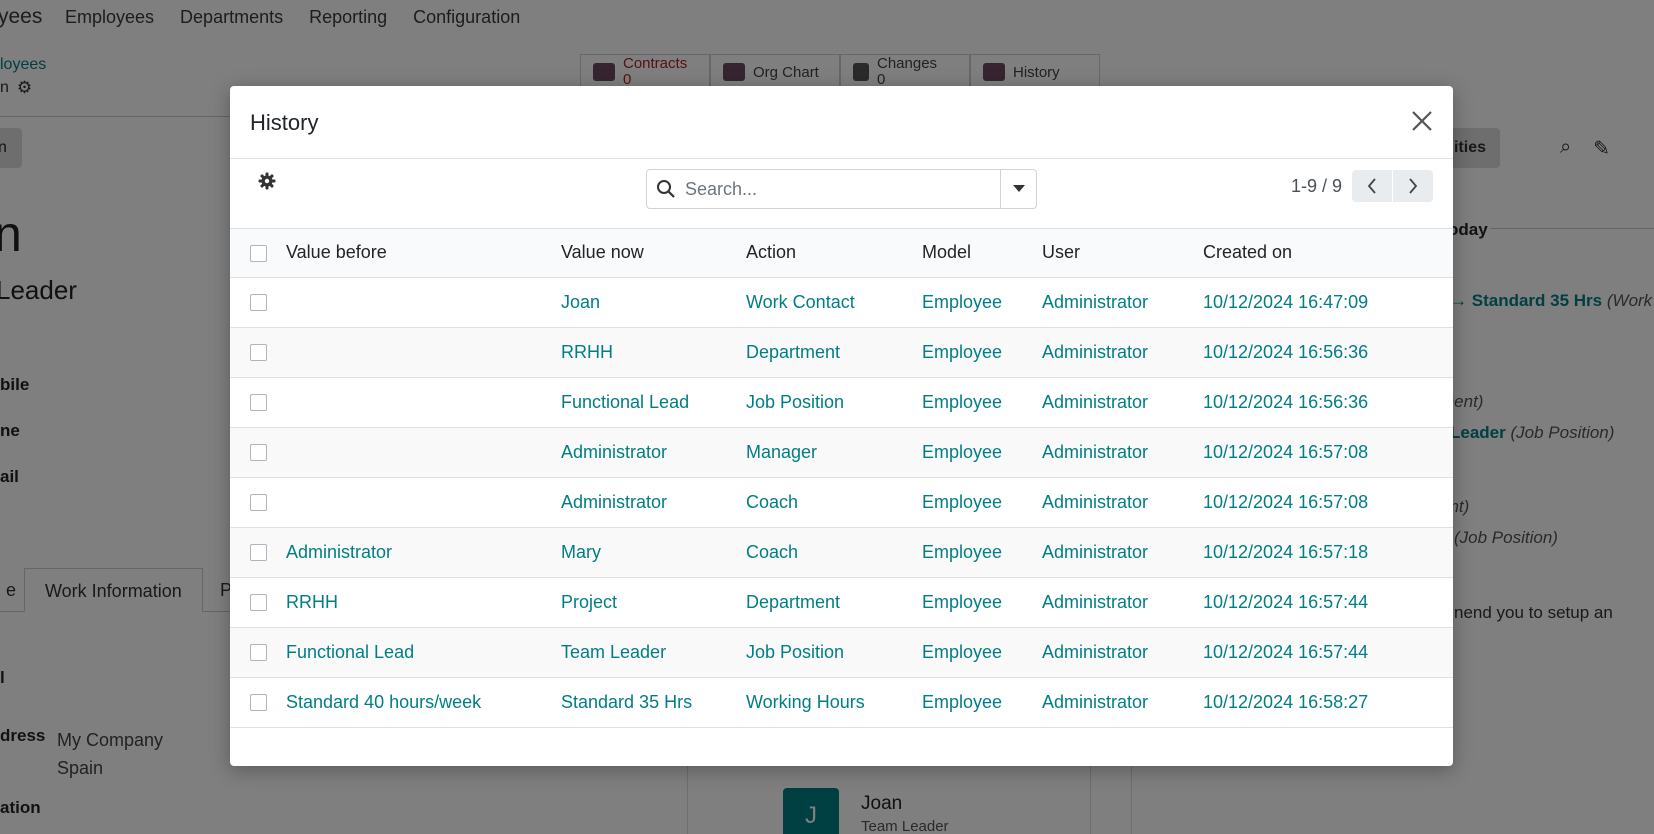 The height and width of the screenshot is (834, 1654). What do you see at coordinates (423, 652) in the screenshot?
I see `cell-value-before: Functional Lead` at bounding box center [423, 652].